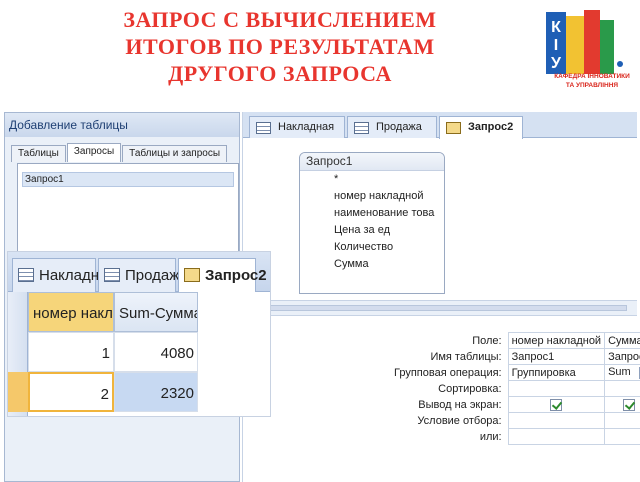 Image resolution: width=640 pixels, height=482 pixels. Describe the element at coordinates (556, 340) in the screenshot. I see `grid-cell: номер накладной` at that location.